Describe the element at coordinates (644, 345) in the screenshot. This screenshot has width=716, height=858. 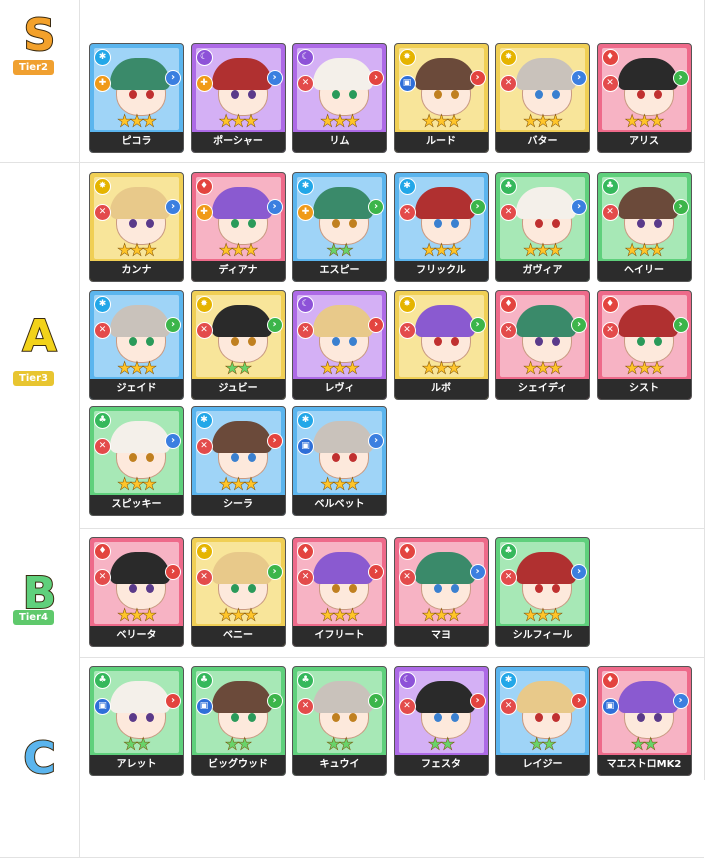
I see `character-card: ♦ ✕ › ★★★ シスト` at that location.